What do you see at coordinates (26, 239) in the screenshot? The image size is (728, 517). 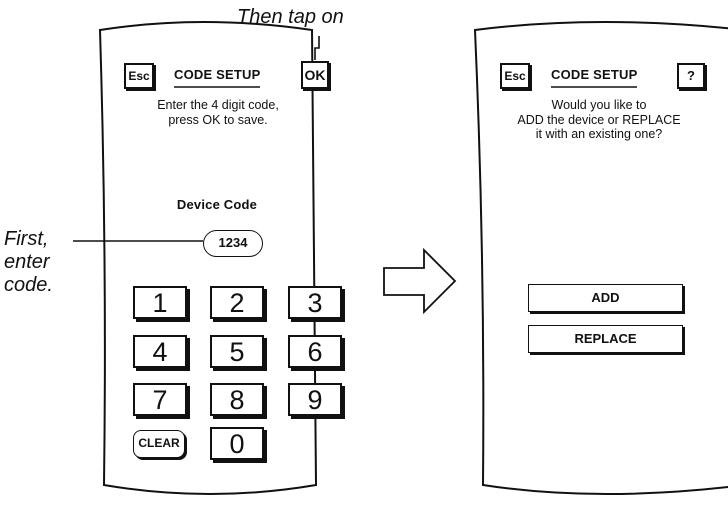 I see `callout-line-first: First,` at bounding box center [26, 239].